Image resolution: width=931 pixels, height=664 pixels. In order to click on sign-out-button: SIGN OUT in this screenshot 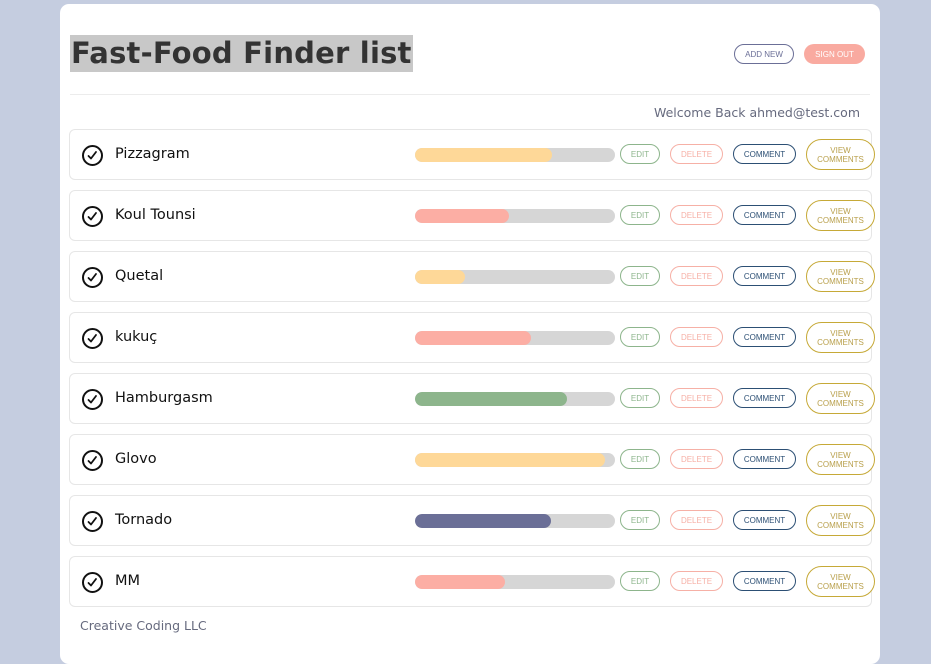, I will do `click(834, 54)`.